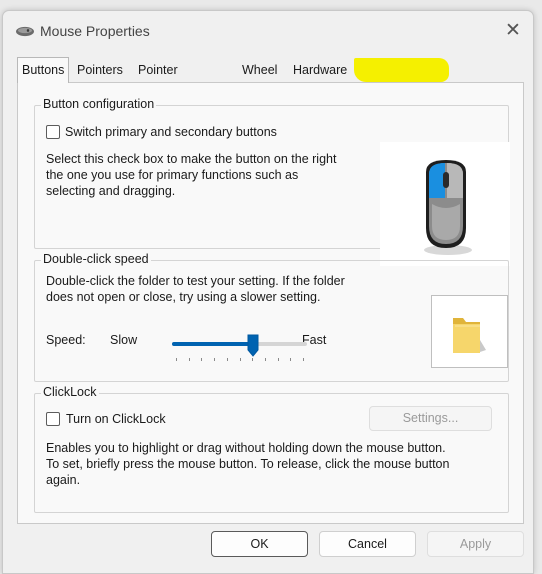 The height and width of the screenshot is (574, 542). I want to click on apply-button: Apply, so click(475, 544).